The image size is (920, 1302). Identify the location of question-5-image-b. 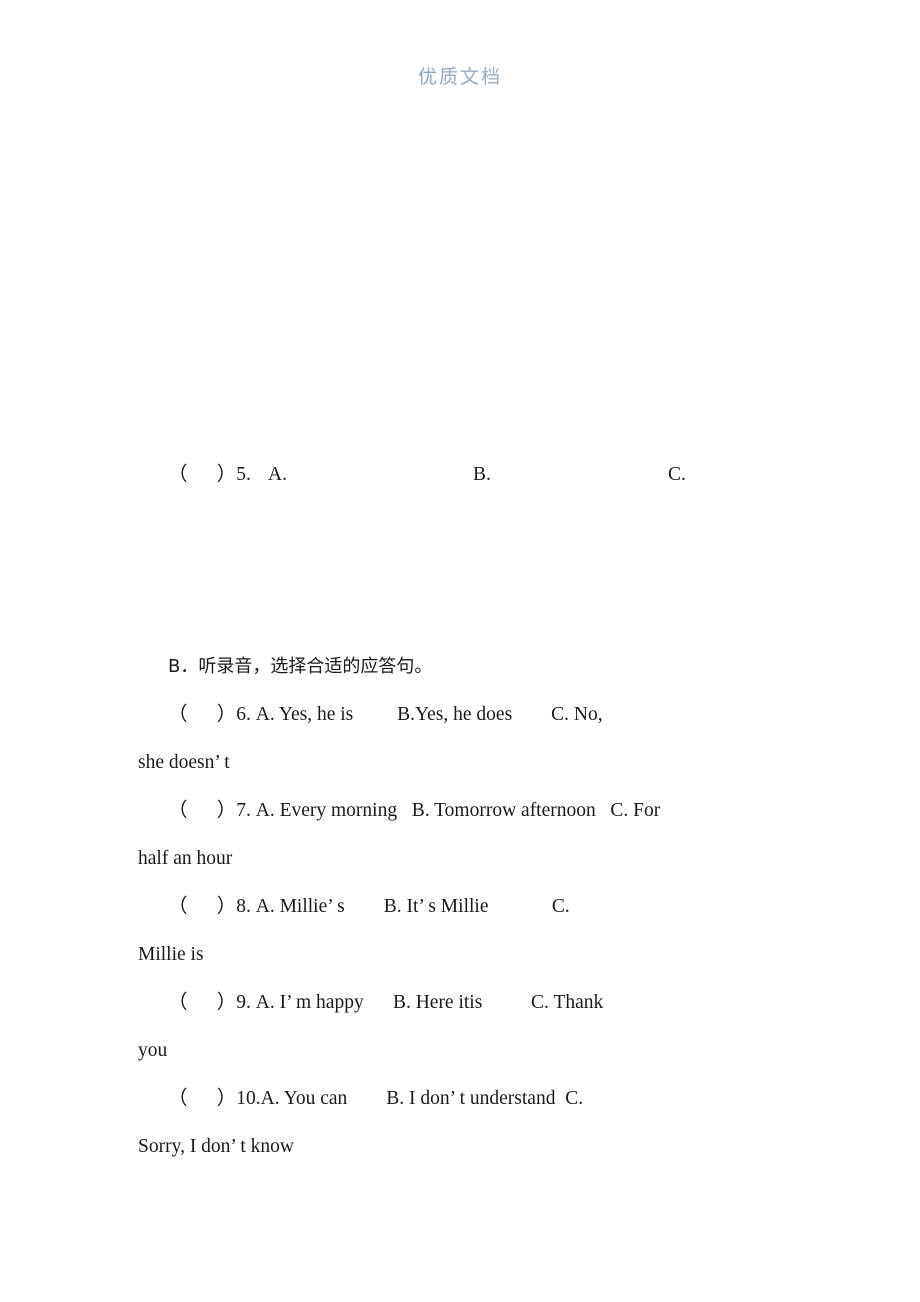
(475, 375).